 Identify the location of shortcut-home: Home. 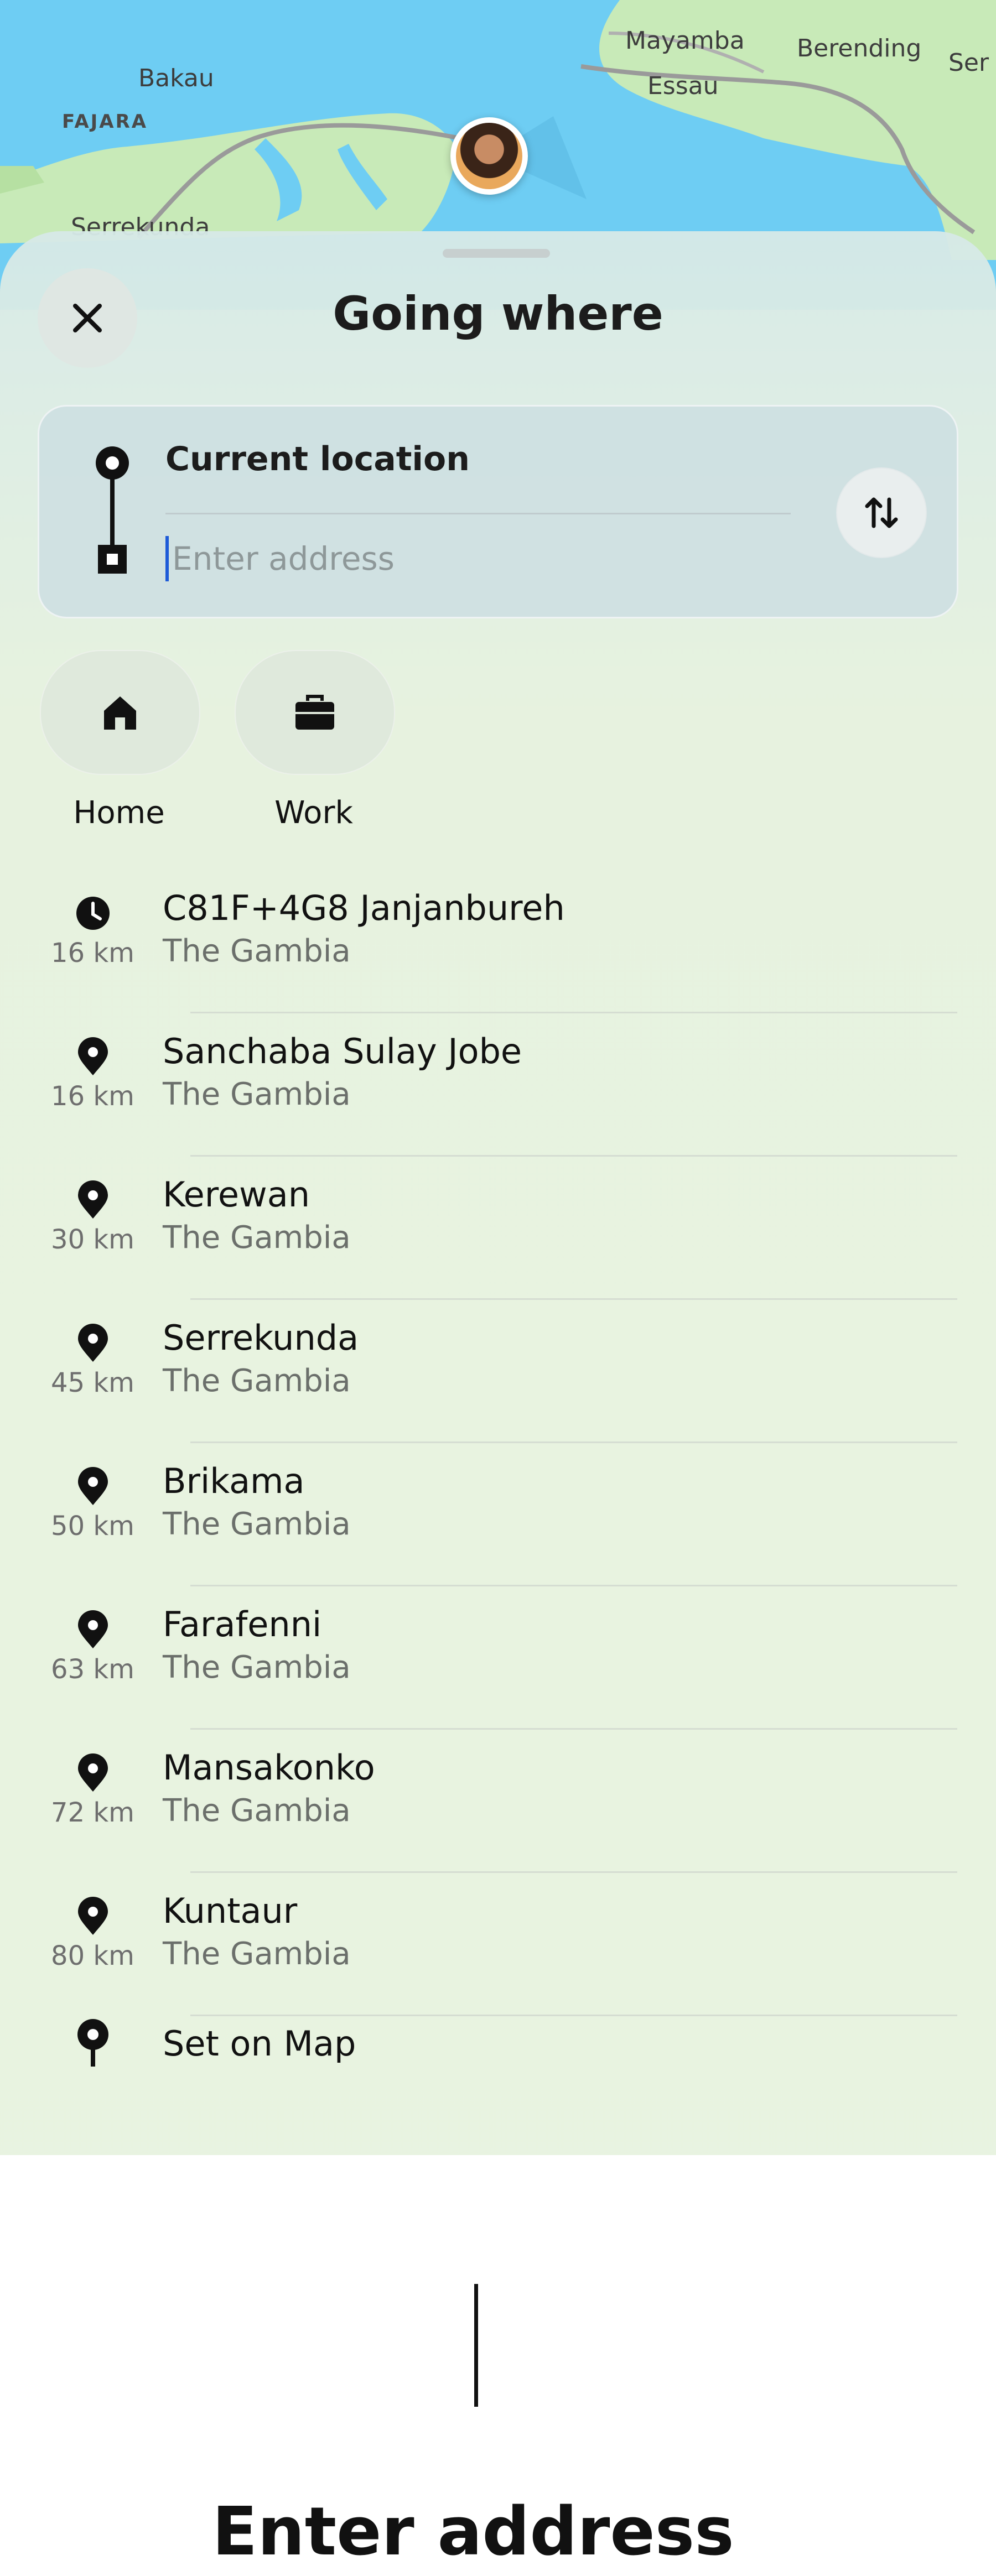
(120, 744).